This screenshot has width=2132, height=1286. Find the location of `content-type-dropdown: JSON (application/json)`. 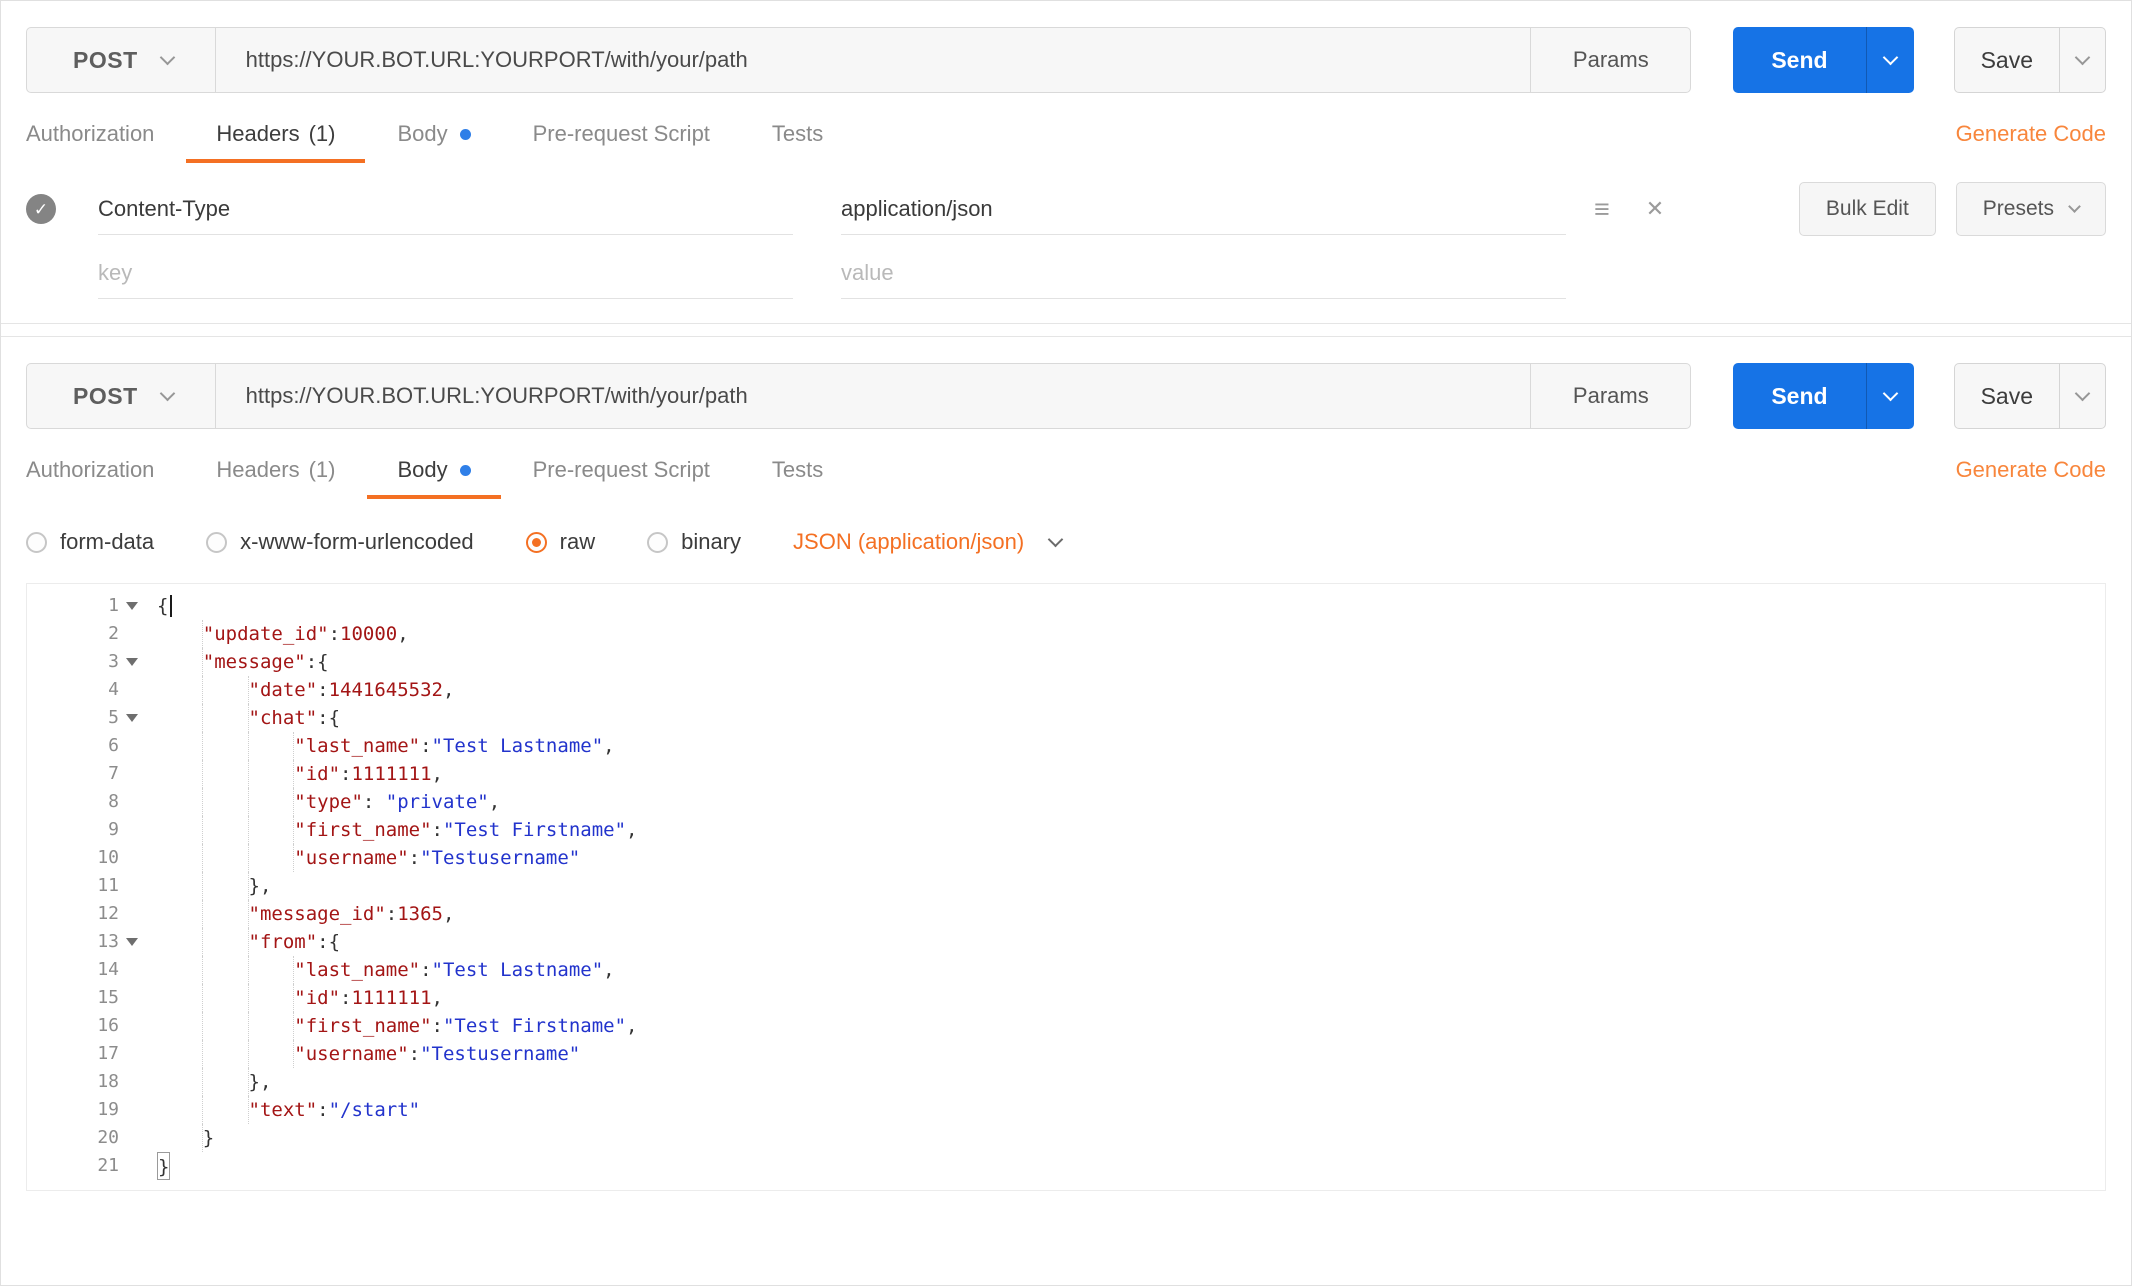

content-type-dropdown: JSON (application/json) is located at coordinates (928, 542).